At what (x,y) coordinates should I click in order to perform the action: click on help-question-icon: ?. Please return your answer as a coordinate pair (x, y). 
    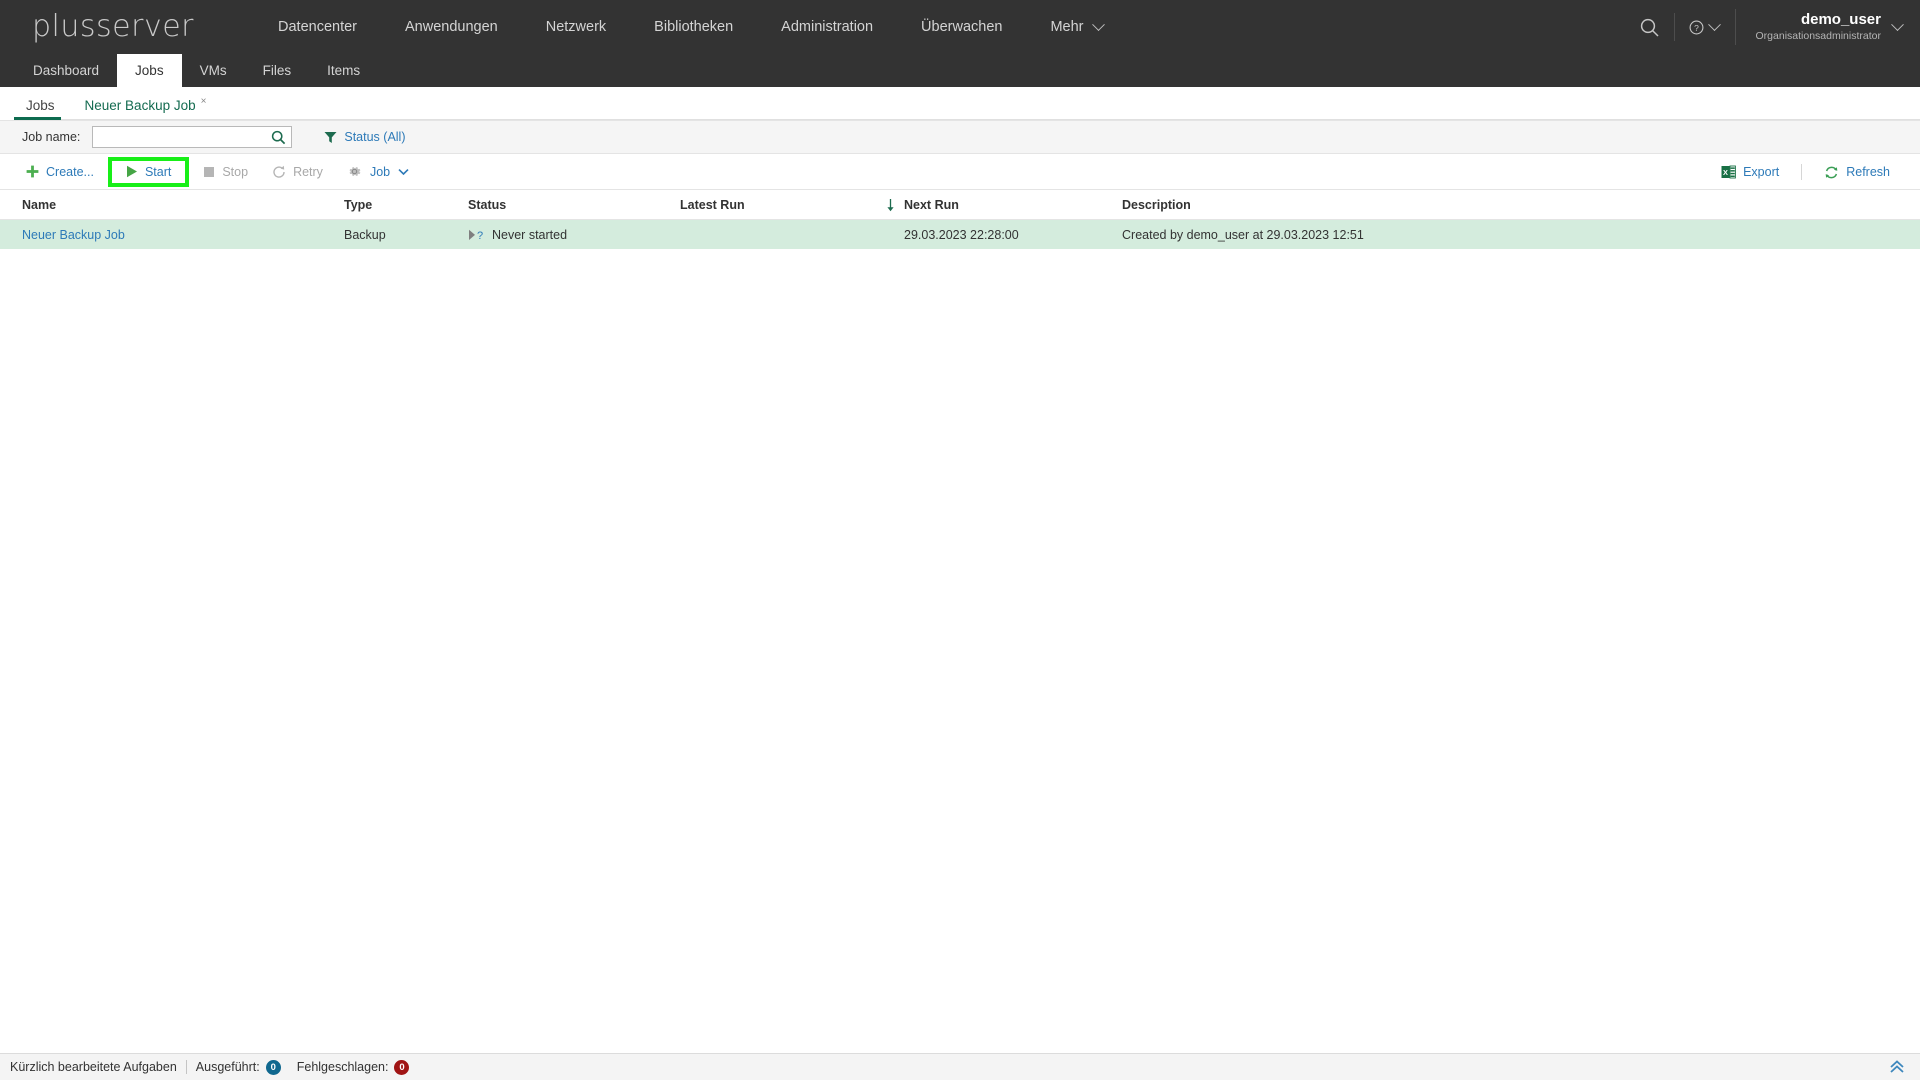
    Looking at the image, I should click on (1696, 27).